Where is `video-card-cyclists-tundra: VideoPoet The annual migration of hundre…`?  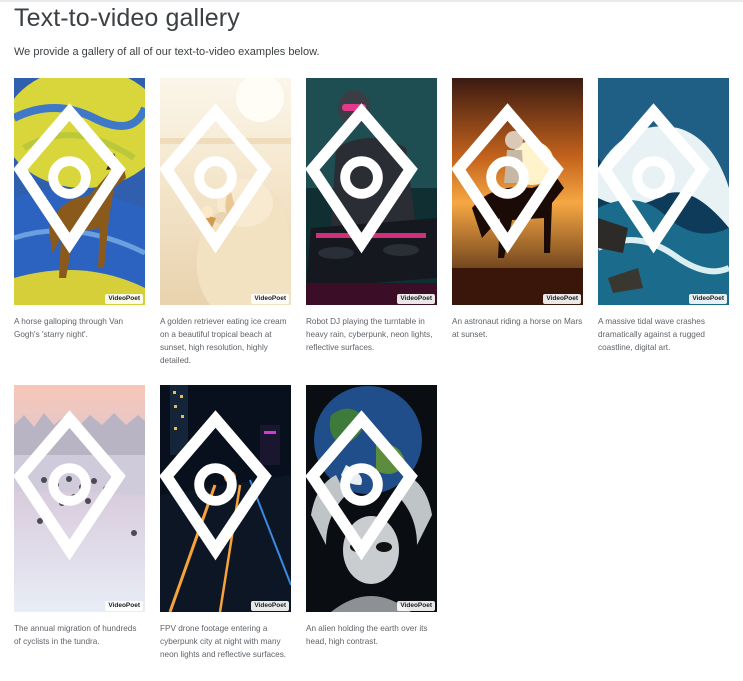
video-card-cyclists-tundra: VideoPoet The annual migration of hundre… is located at coordinates (79, 516).